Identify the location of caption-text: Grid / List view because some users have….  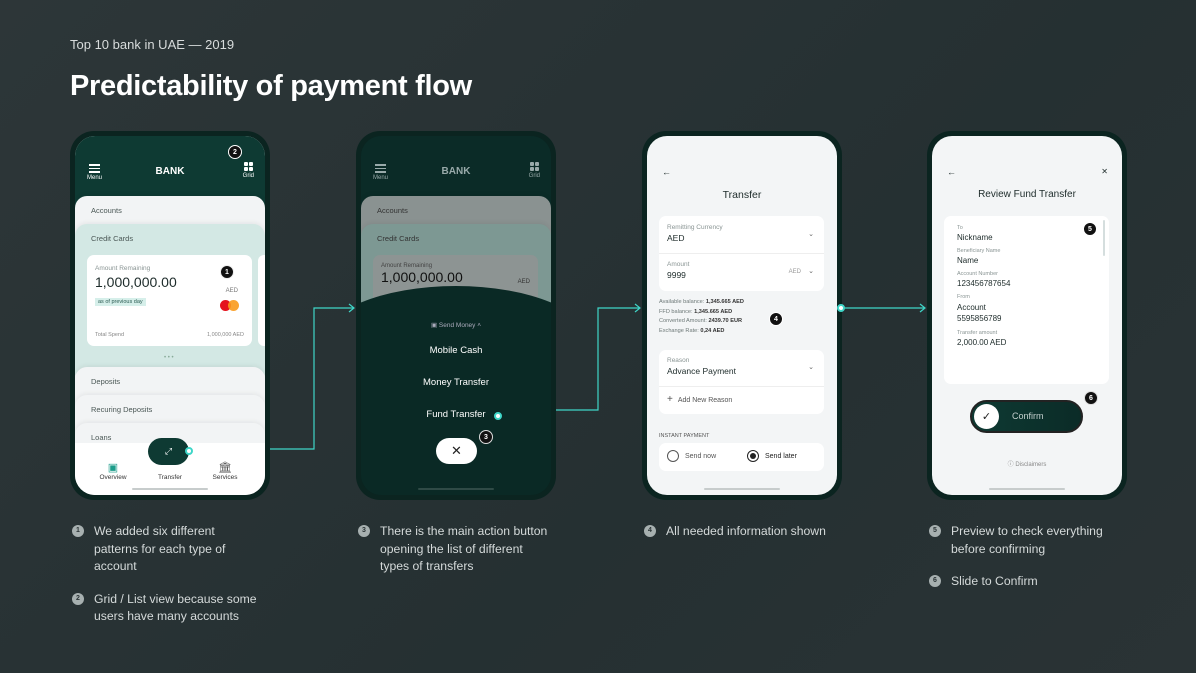
(175, 607).